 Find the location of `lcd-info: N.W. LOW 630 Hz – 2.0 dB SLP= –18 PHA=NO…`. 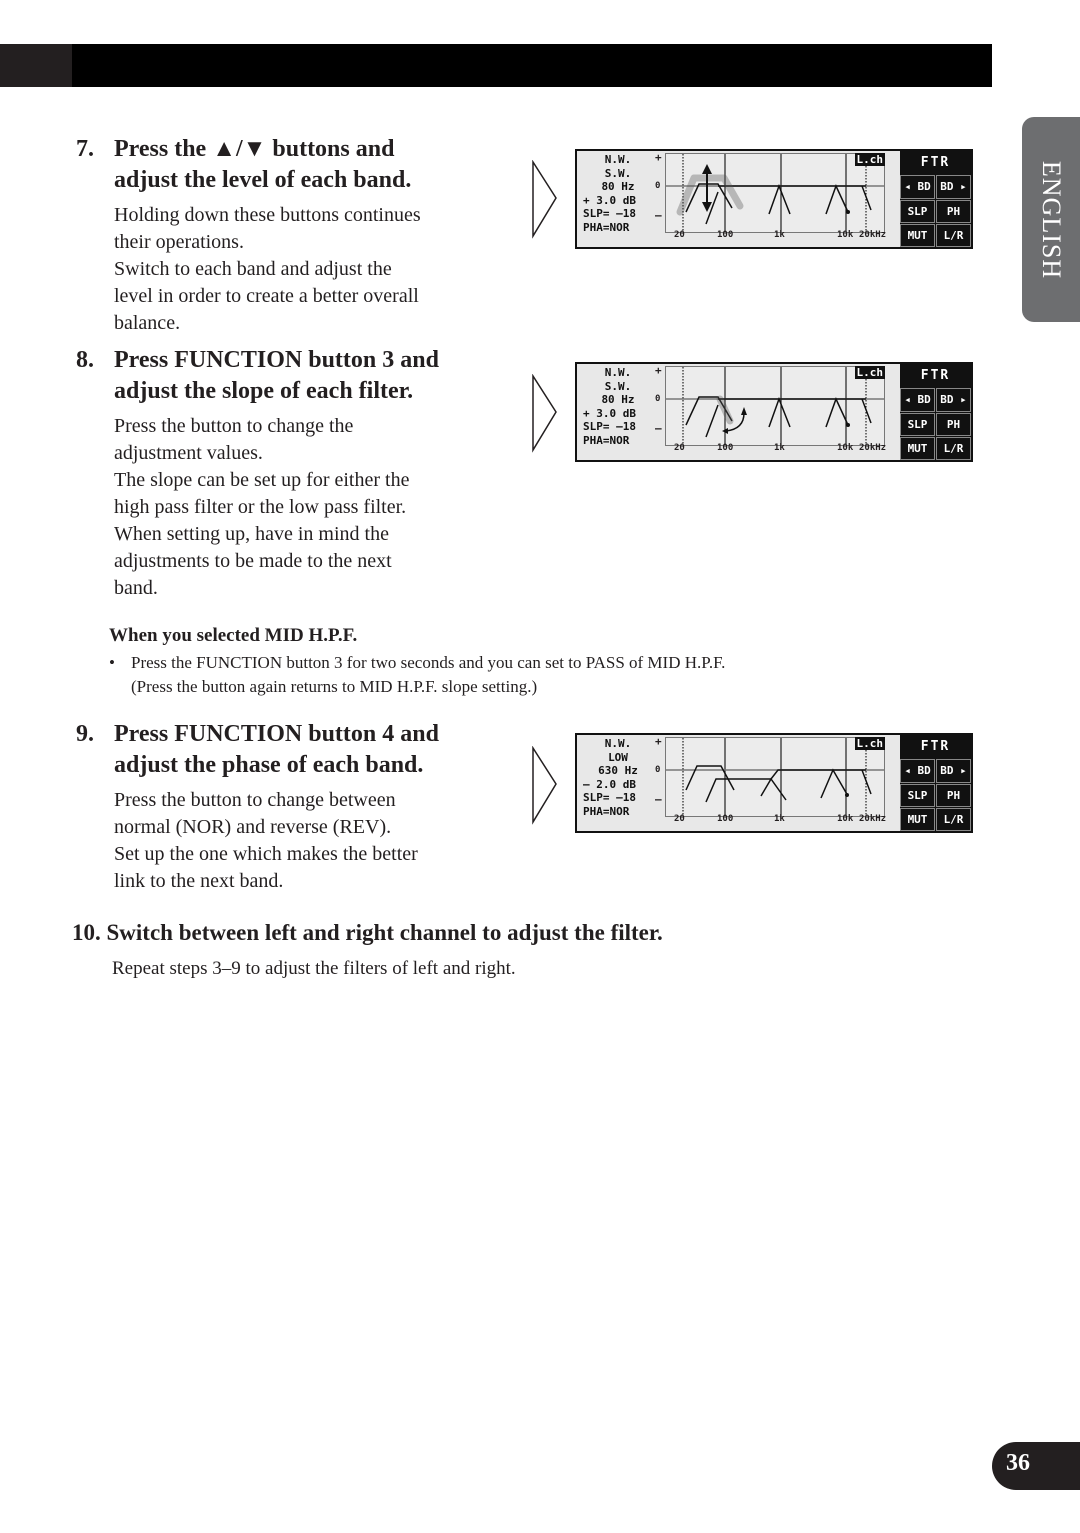

lcd-info: N.W. LOW 630 Hz – 2.0 dB SLP= –18 PHA=NO… is located at coordinates (618, 777).